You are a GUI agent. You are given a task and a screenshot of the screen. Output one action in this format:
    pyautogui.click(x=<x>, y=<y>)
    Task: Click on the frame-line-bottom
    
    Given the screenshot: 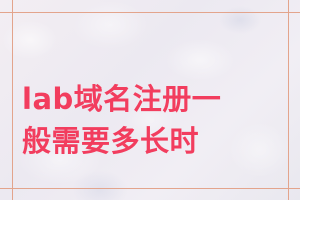 What is the action you would take?
    pyautogui.click(x=150, y=188)
    